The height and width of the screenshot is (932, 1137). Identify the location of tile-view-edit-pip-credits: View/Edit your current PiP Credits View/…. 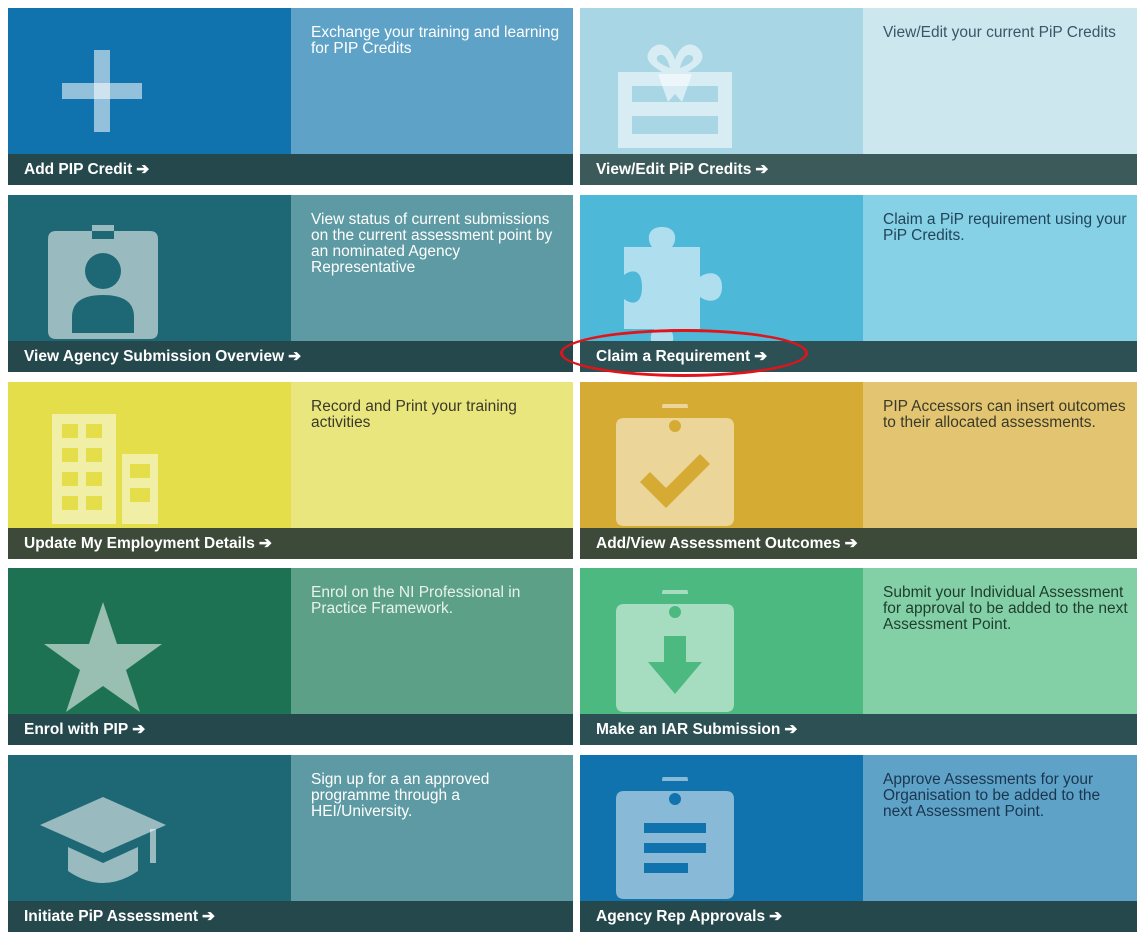
(858, 96).